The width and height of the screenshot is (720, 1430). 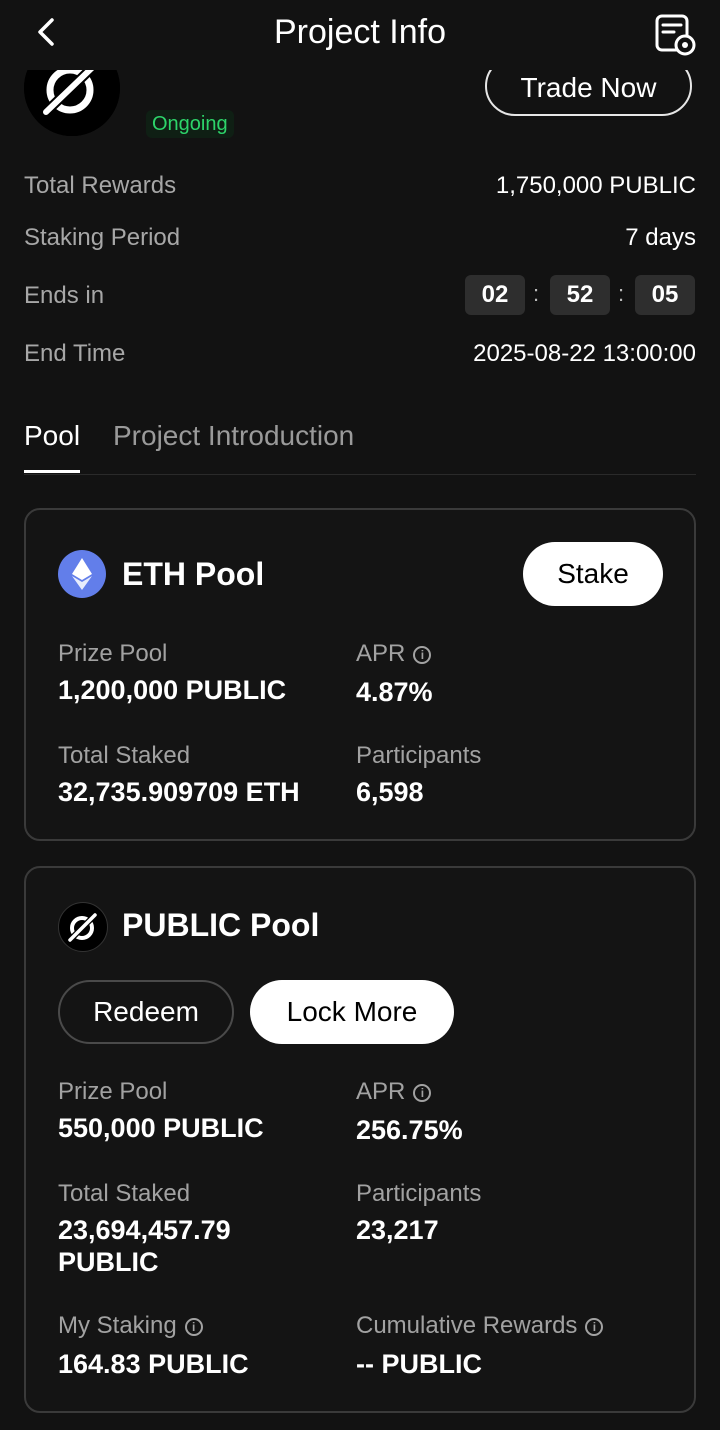 What do you see at coordinates (584, 353) in the screenshot?
I see `end-time-value: 2025-08-22 13:00:00` at bounding box center [584, 353].